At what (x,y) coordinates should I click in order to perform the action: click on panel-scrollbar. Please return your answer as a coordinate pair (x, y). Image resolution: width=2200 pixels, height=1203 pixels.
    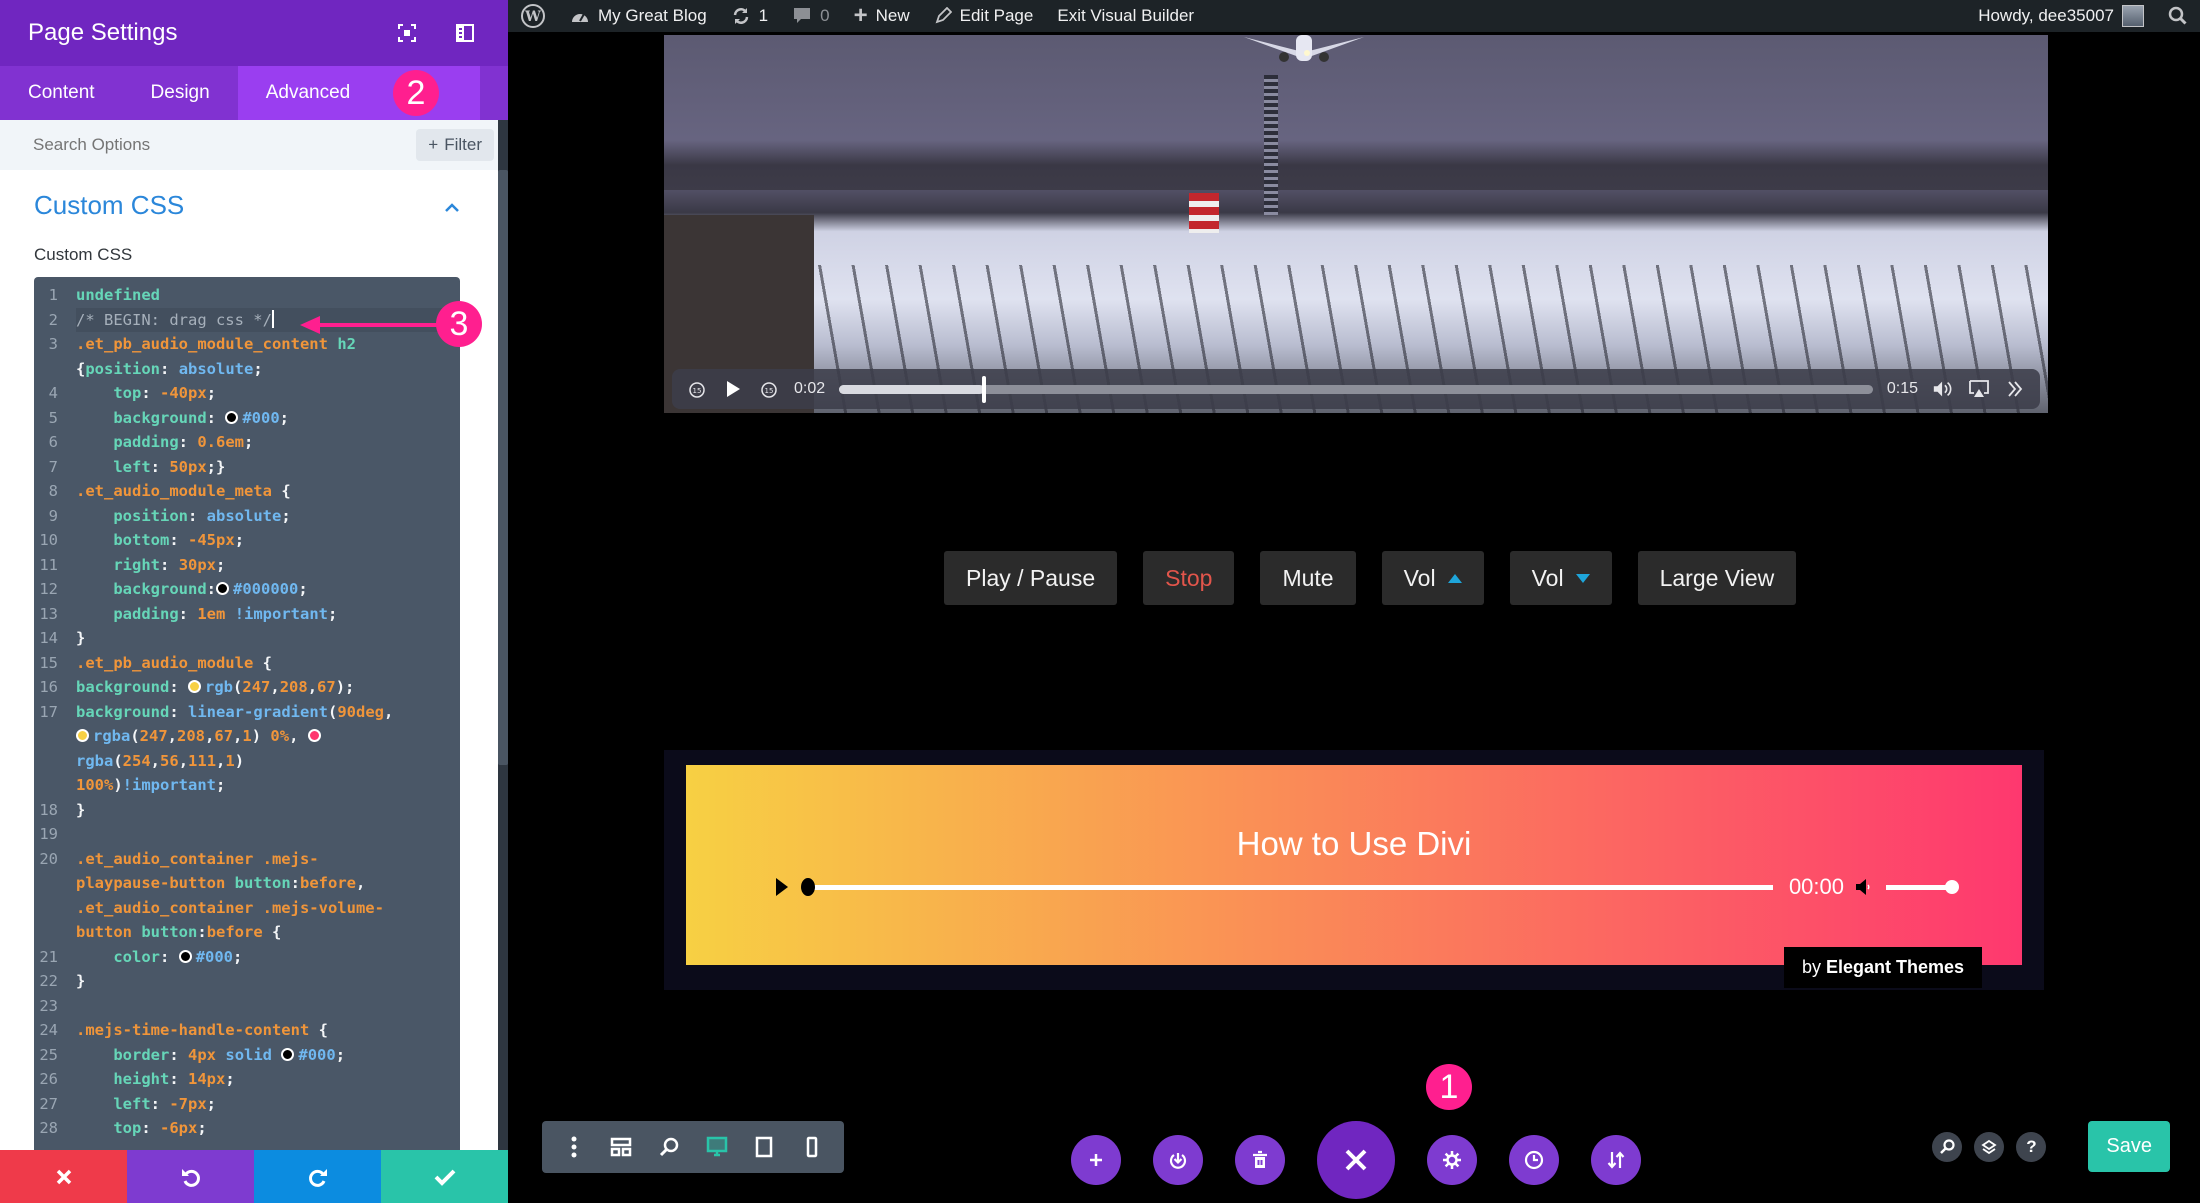
    Looking at the image, I should click on (503, 467).